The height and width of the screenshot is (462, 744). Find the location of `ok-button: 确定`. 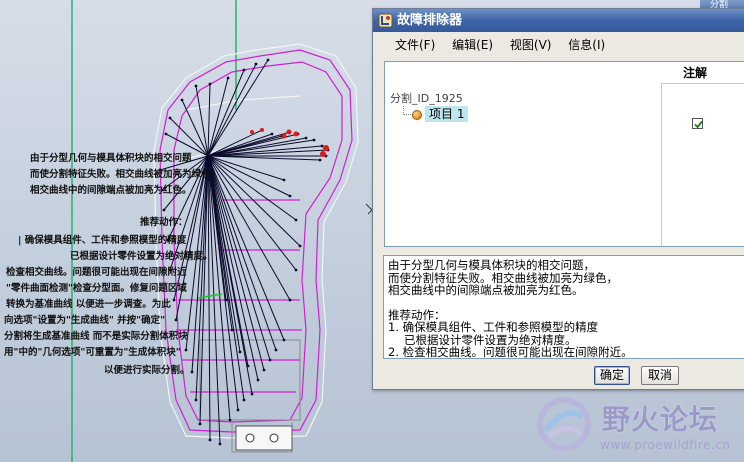

ok-button: 确定 is located at coordinates (612, 375).